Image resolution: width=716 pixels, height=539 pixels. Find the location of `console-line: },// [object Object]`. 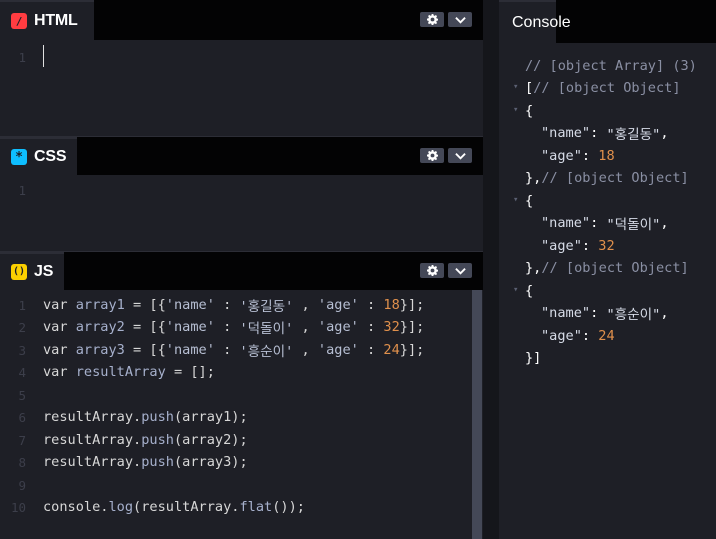

console-line: },// [object Object] is located at coordinates (607, 268).